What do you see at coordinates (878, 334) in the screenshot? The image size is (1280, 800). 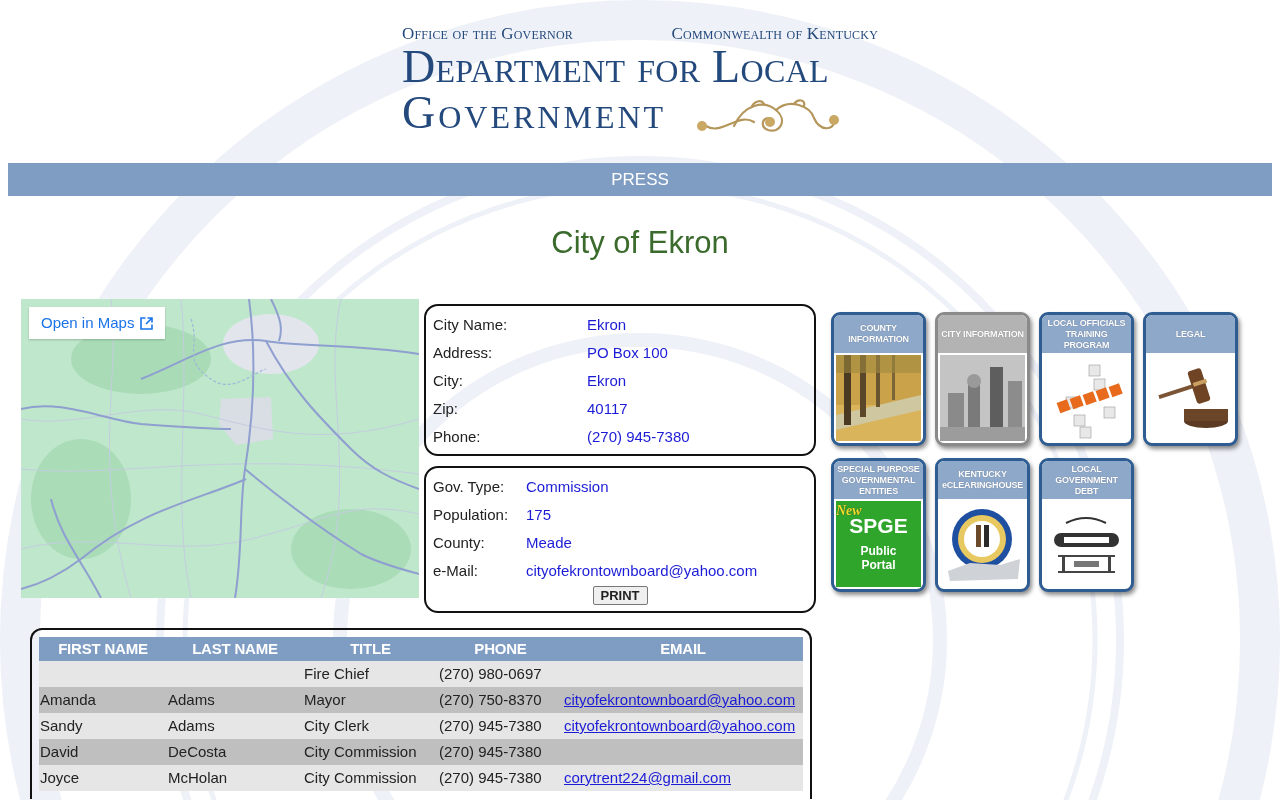 I see `tile-title: COUNTY INFORMATION` at bounding box center [878, 334].